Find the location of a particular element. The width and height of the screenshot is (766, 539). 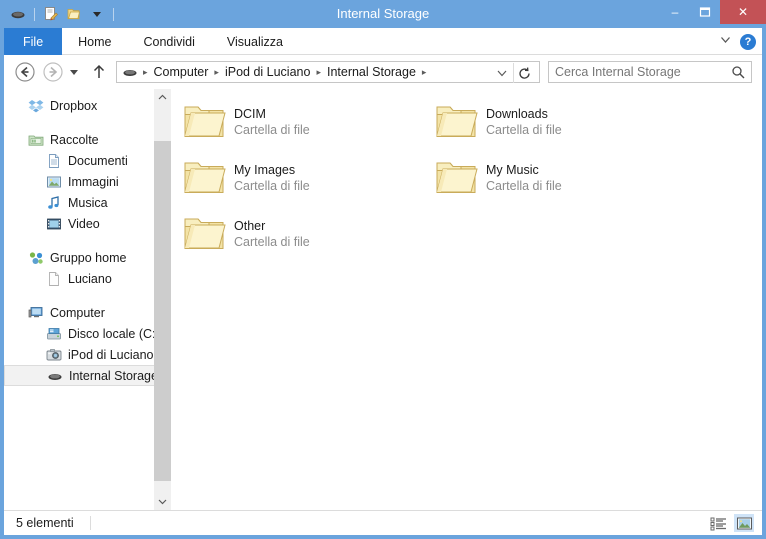

sidebar-item-disco-locale: Disco locale (C:) is located at coordinates (79, 333).